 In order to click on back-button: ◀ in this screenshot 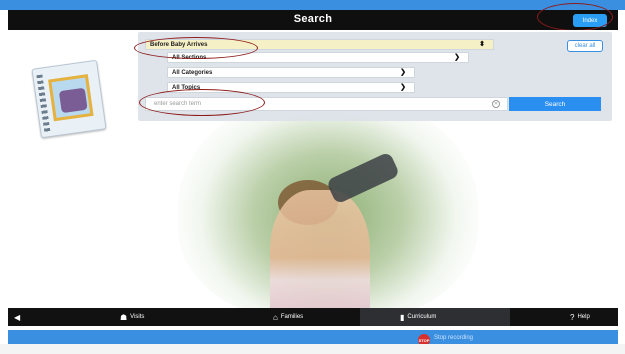, I will do `click(17, 317)`.